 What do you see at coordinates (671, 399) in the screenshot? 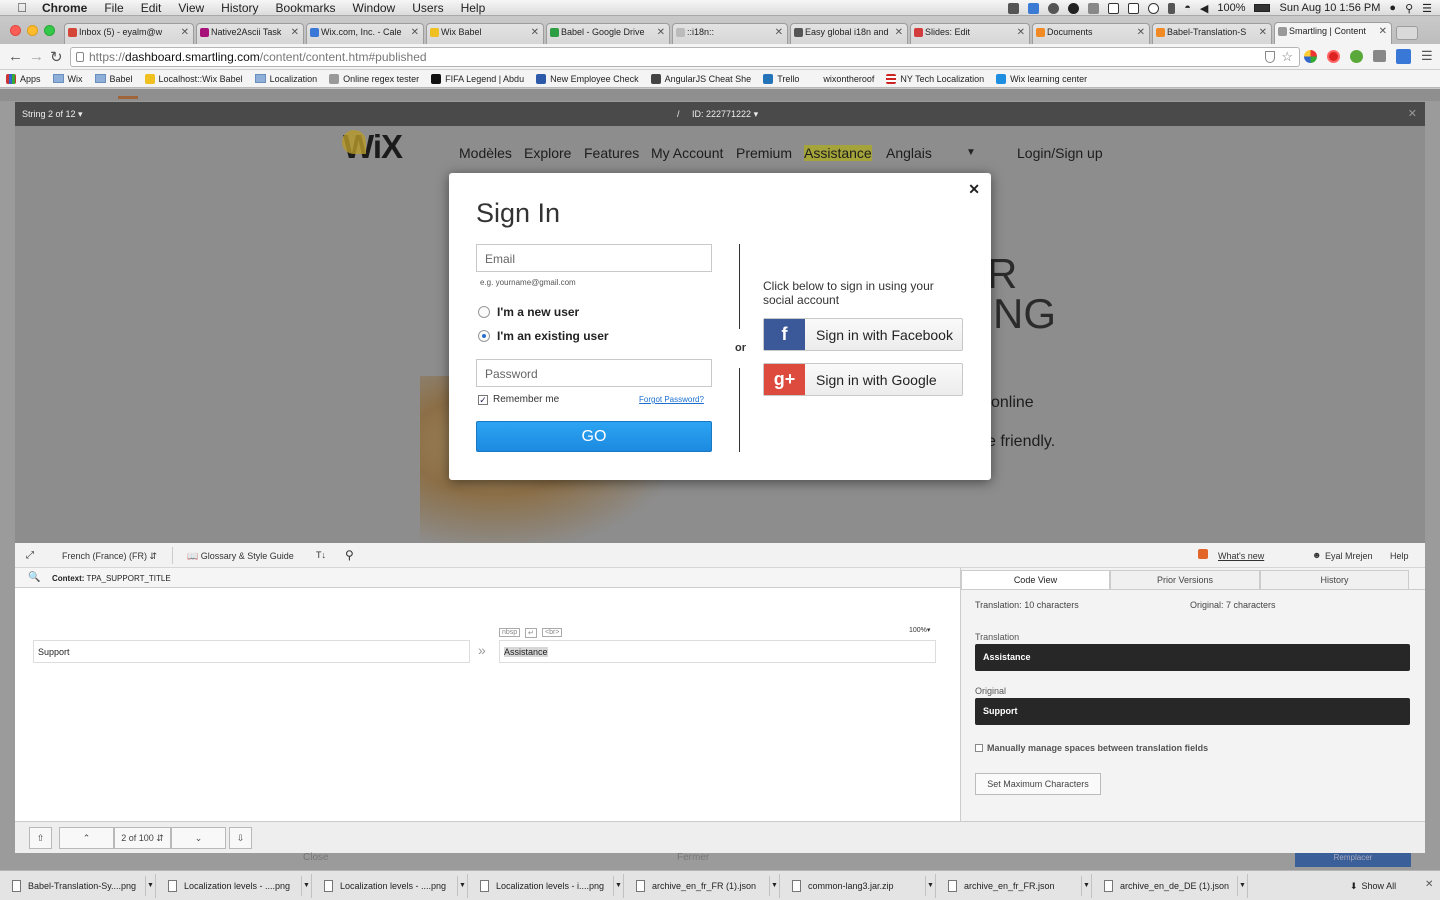
I see `forgot-password-link: Forgot Password?` at bounding box center [671, 399].